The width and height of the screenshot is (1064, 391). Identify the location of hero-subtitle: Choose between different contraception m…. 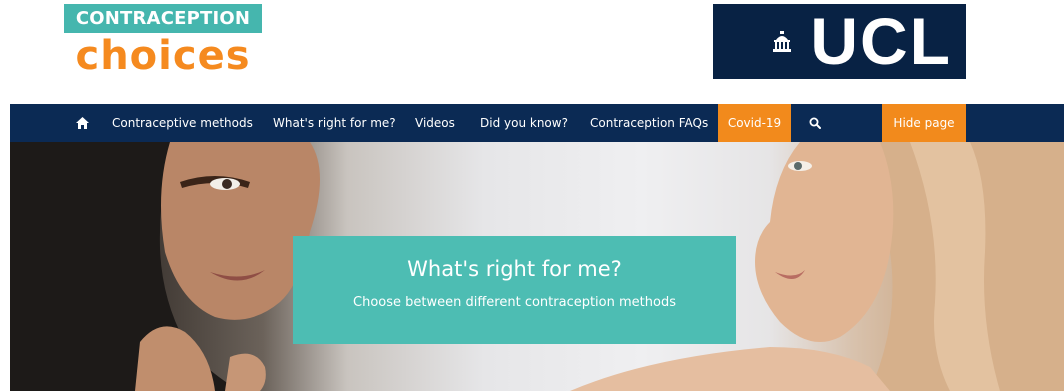
(514, 302).